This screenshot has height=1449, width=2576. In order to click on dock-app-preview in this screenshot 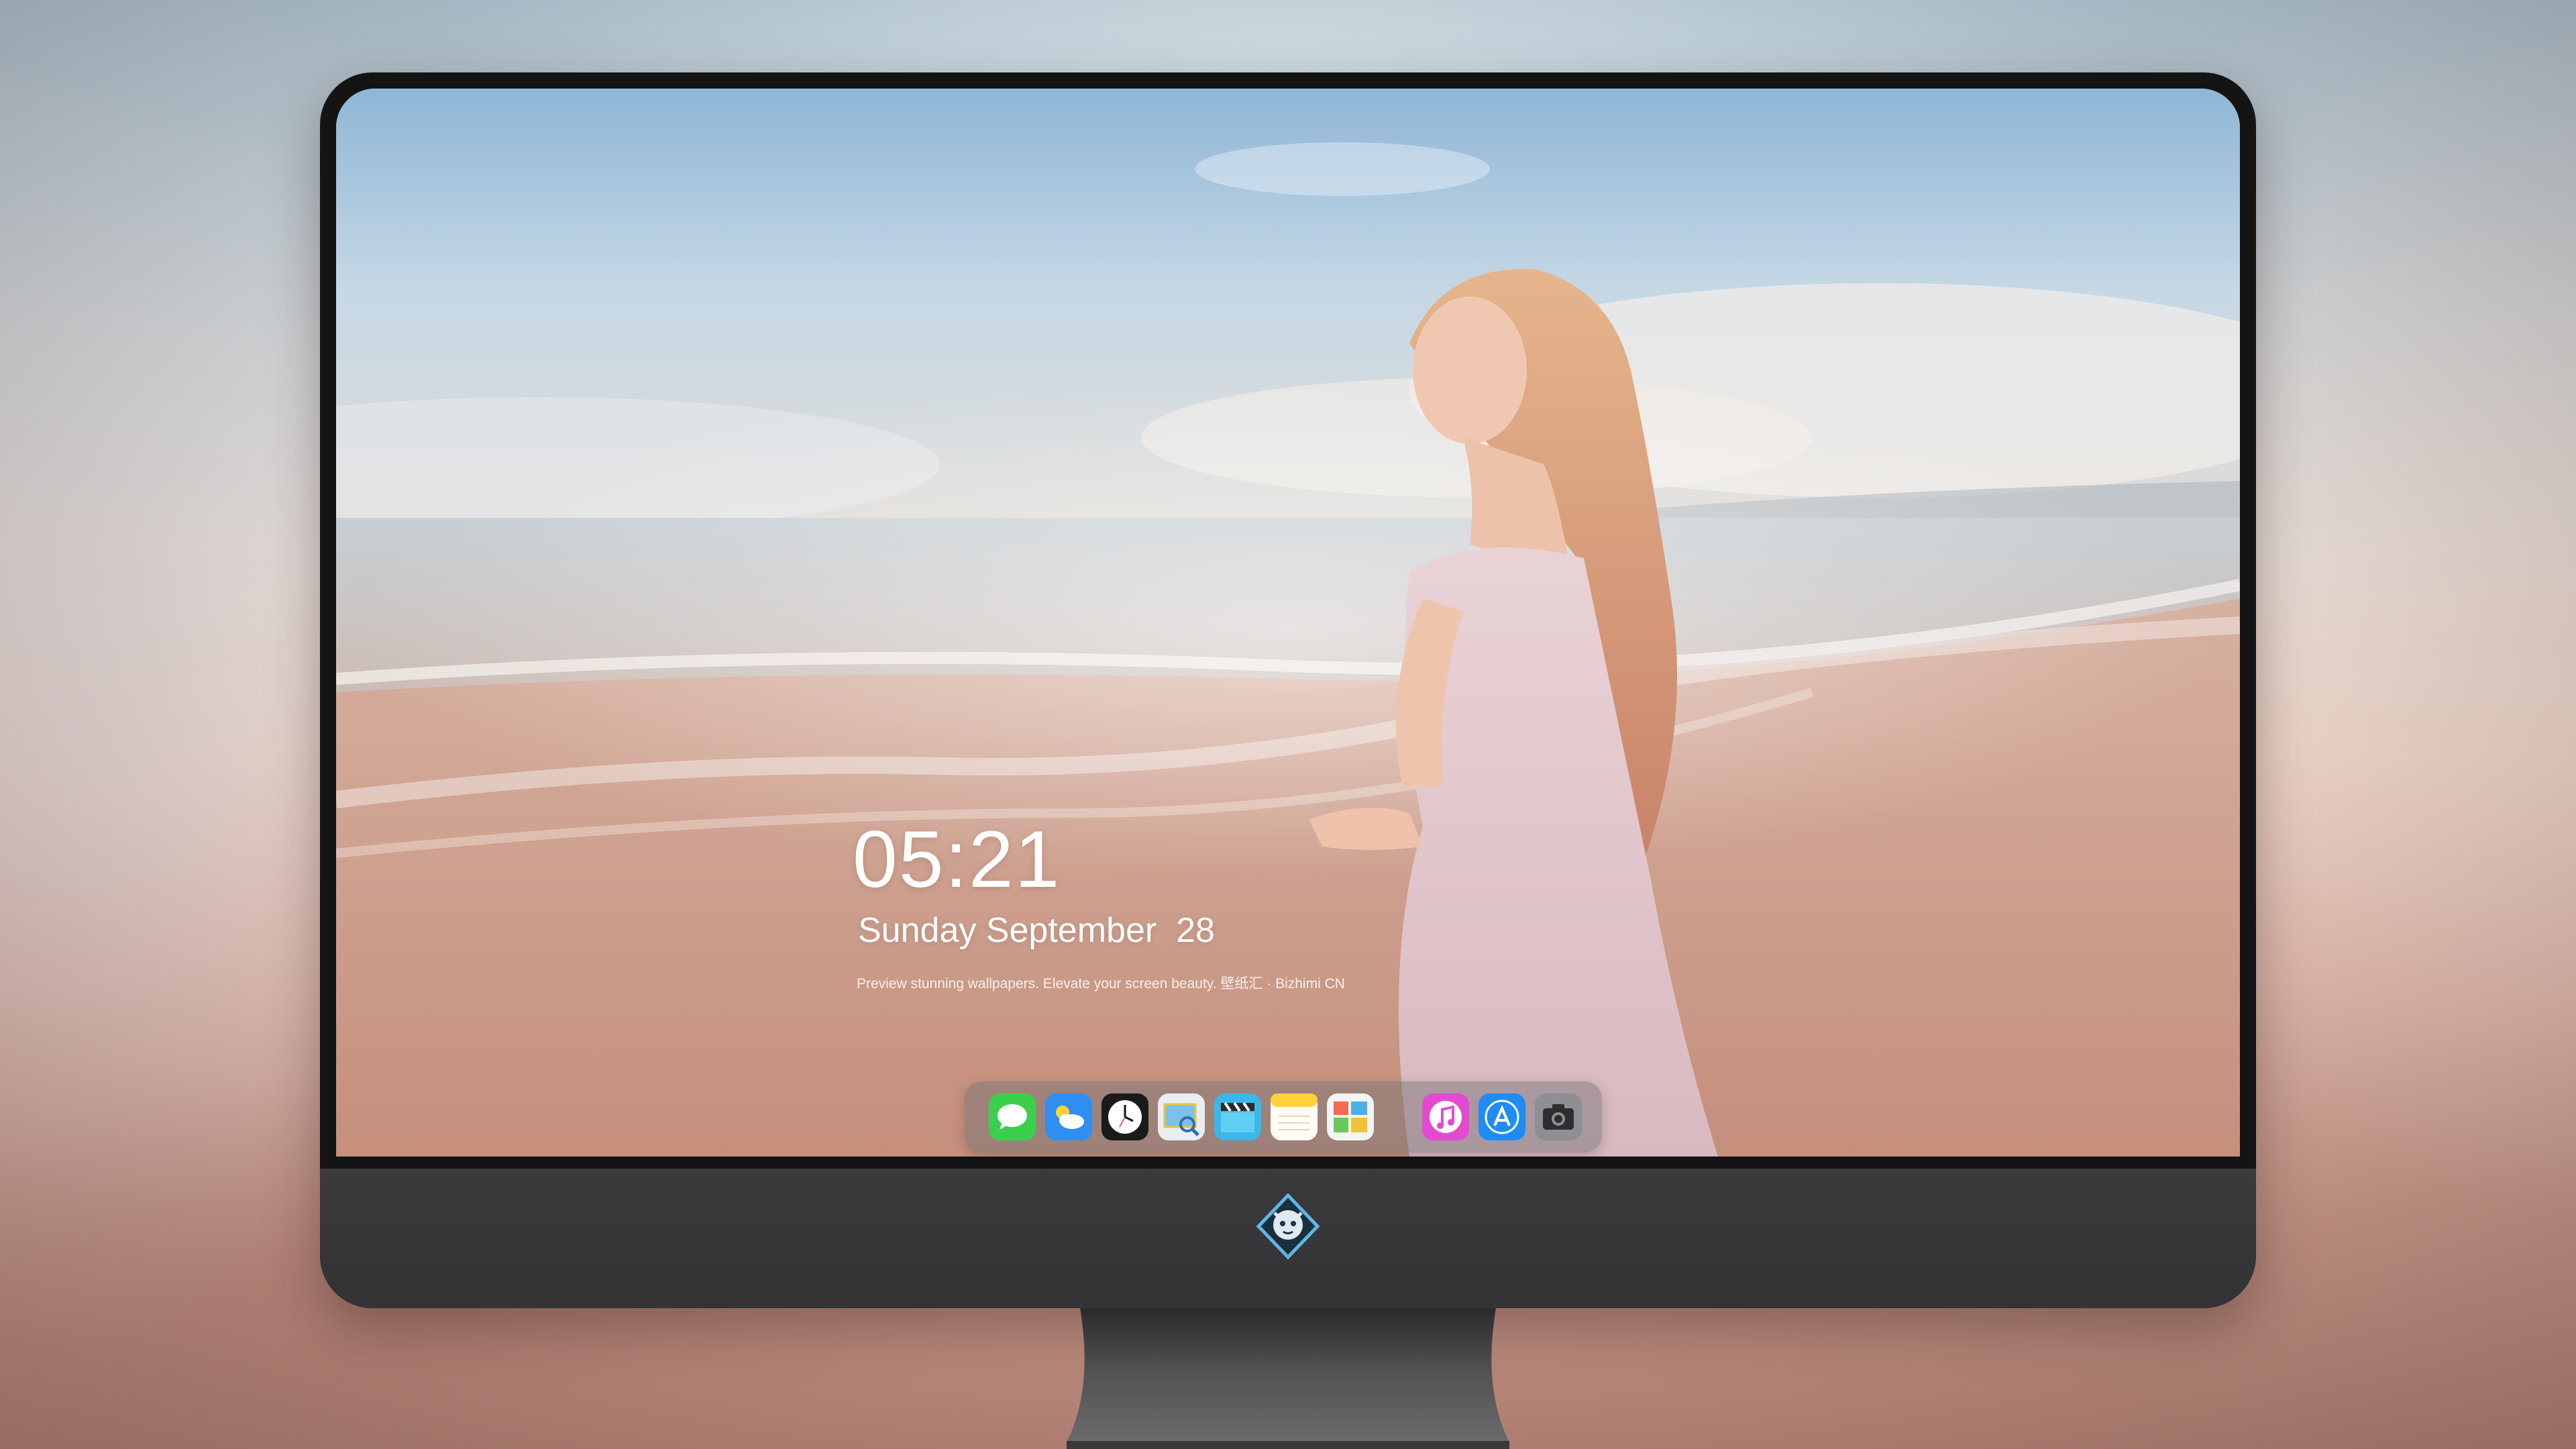, I will do `click(1181, 1116)`.